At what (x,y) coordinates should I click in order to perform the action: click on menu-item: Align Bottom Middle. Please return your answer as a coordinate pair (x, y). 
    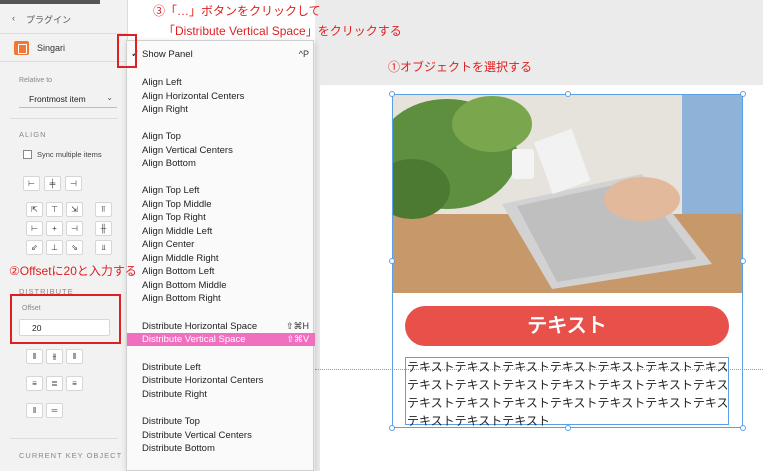
    Looking at the image, I should click on (221, 285).